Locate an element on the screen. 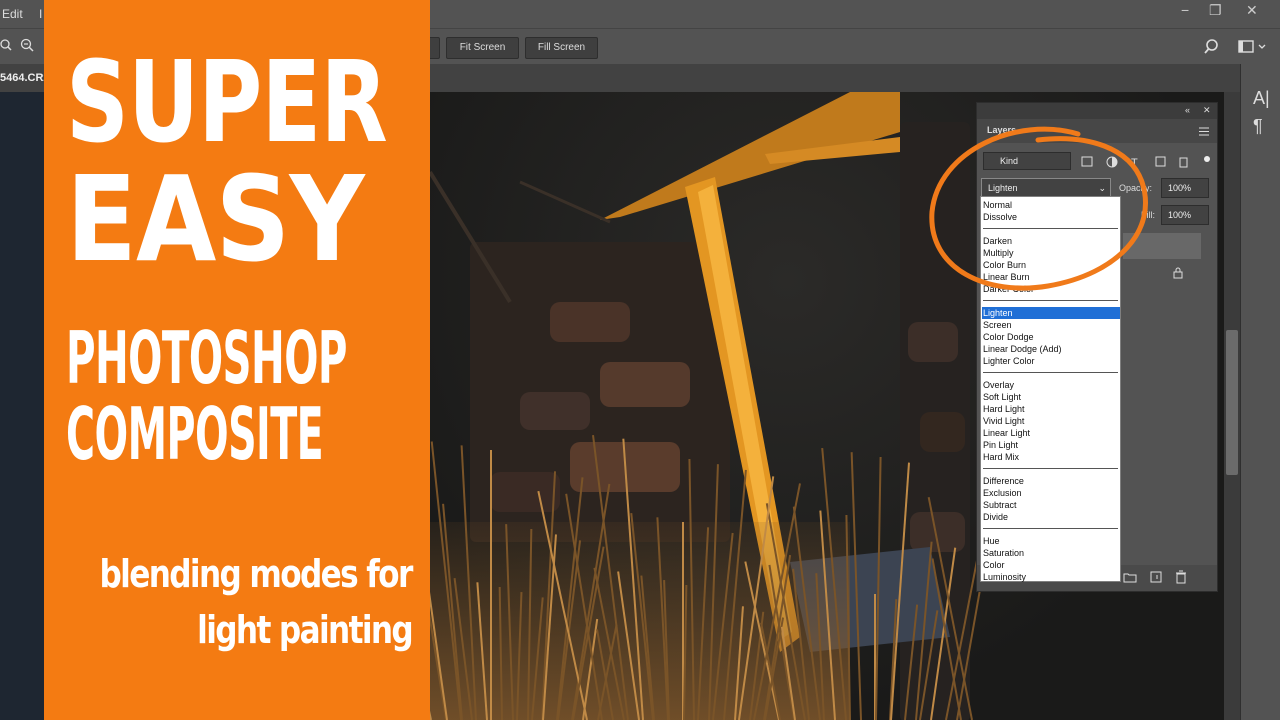 The width and height of the screenshot is (1280, 720). workspace-icon is located at coordinates (1253, 47).